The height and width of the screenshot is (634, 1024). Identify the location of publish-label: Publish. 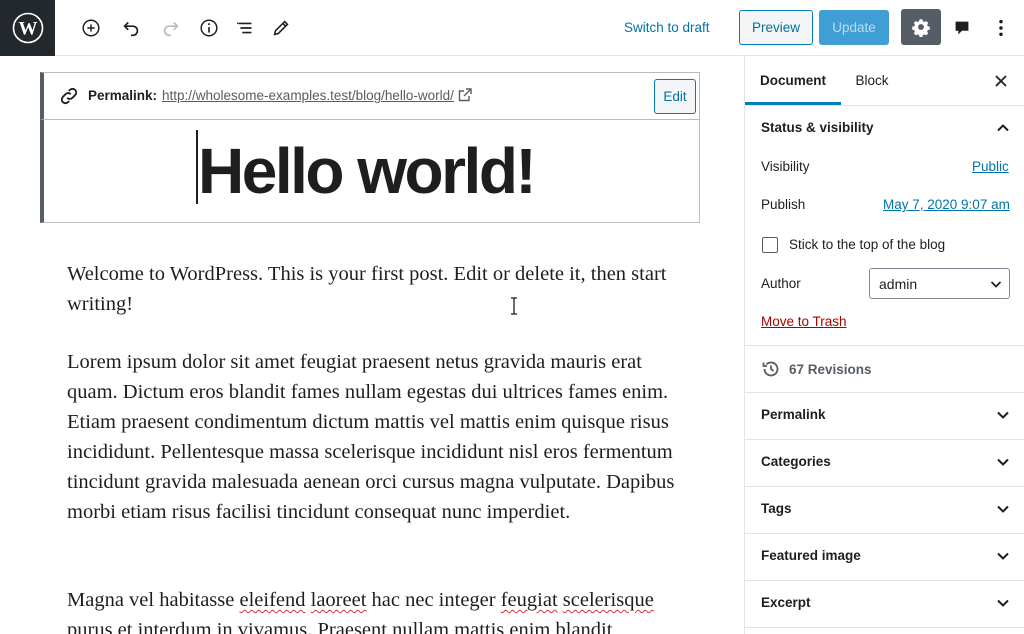
(783, 204).